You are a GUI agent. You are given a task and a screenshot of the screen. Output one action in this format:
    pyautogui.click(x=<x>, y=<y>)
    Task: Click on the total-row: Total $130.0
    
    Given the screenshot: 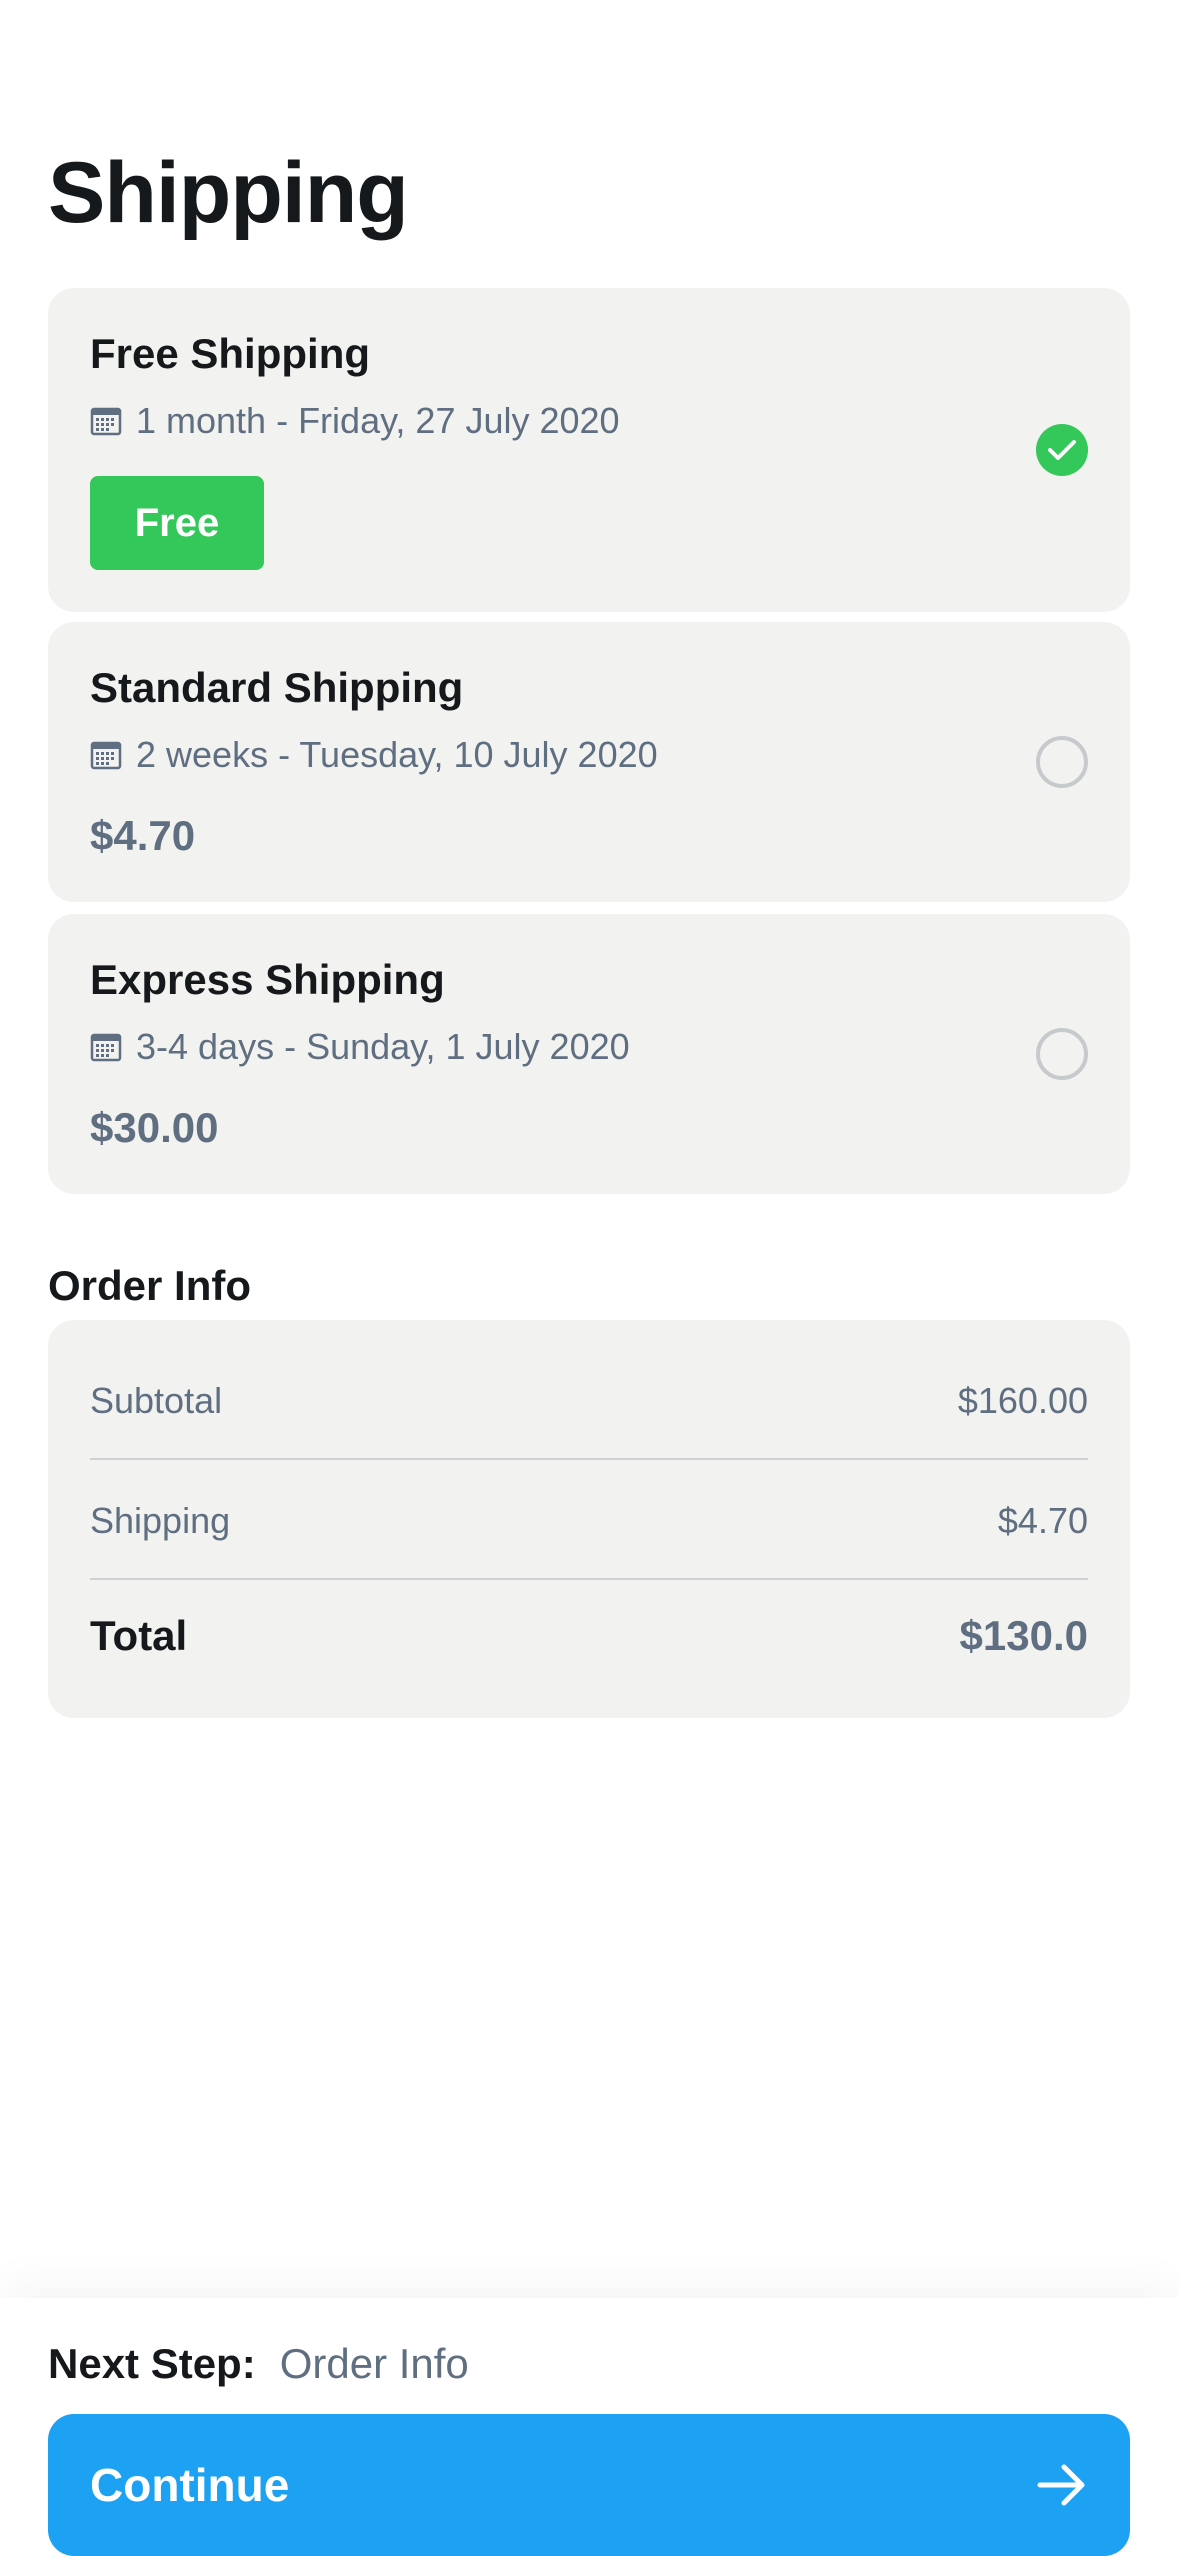 What is the action you would take?
    pyautogui.click(x=589, y=1636)
    